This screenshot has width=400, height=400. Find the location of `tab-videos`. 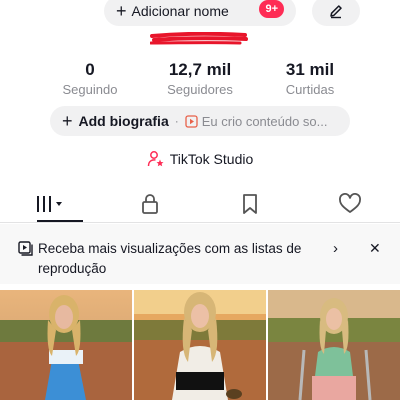

tab-videos is located at coordinates (50, 204).